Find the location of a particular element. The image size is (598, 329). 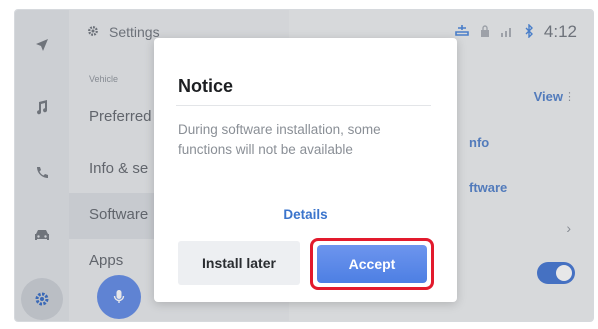

accept-highlight-ring: Accept is located at coordinates (372, 264).